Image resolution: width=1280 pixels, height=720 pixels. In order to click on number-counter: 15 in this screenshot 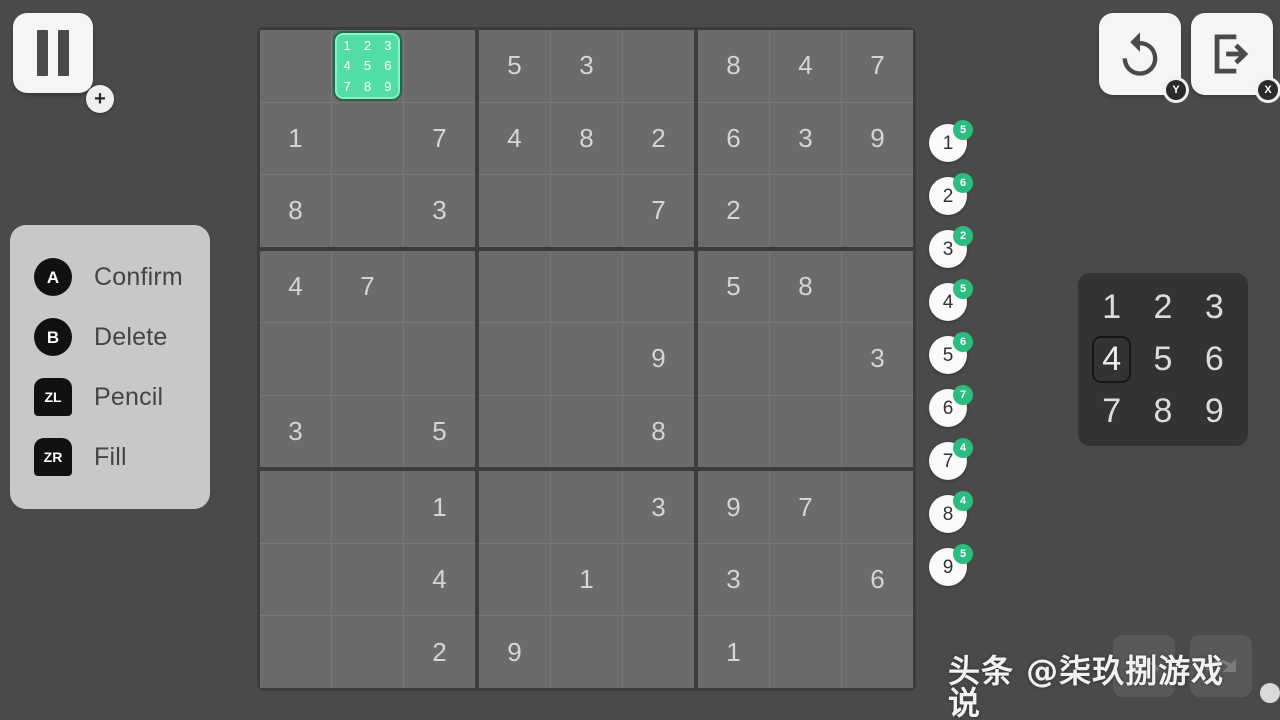, I will do `click(952, 148)`.